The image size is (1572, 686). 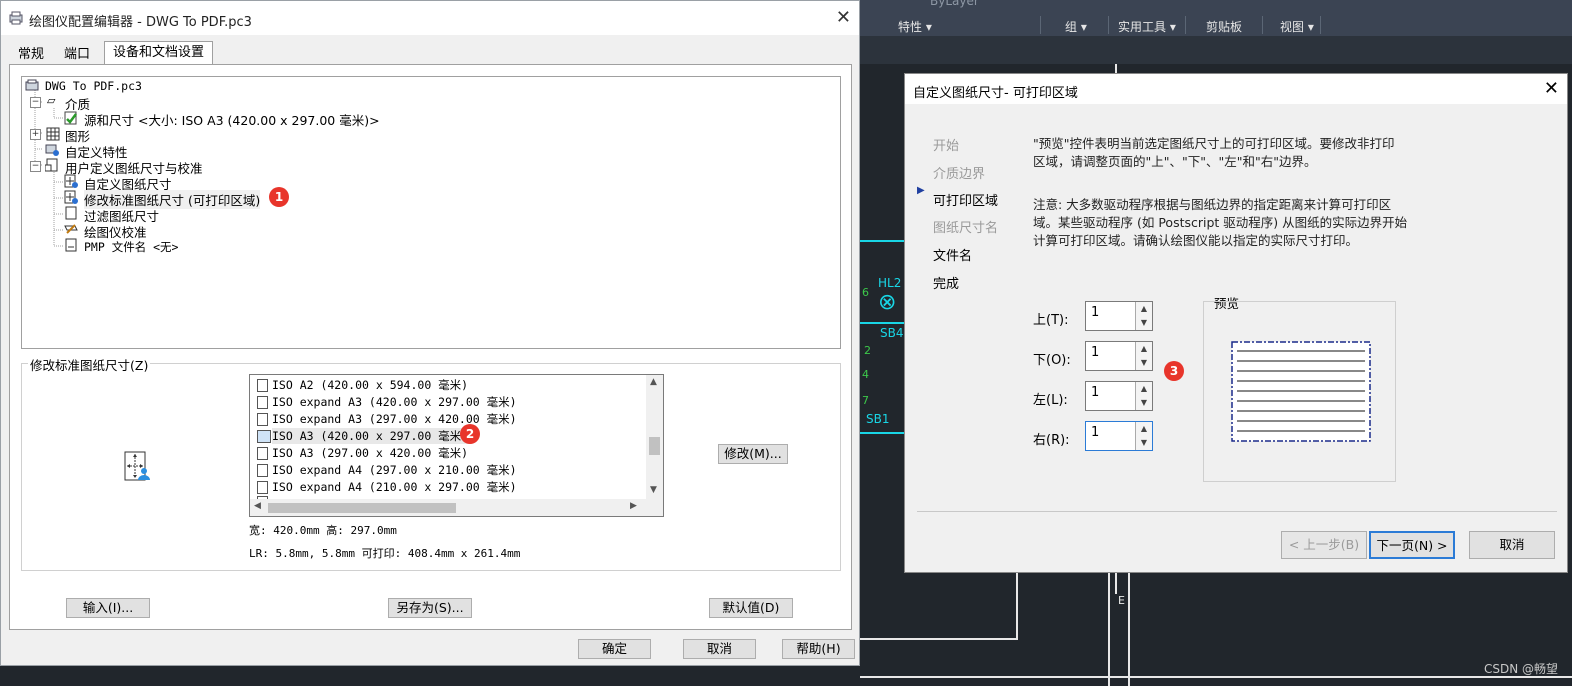 What do you see at coordinates (654, 446) in the screenshot?
I see `vertical-scroll-thumb` at bounding box center [654, 446].